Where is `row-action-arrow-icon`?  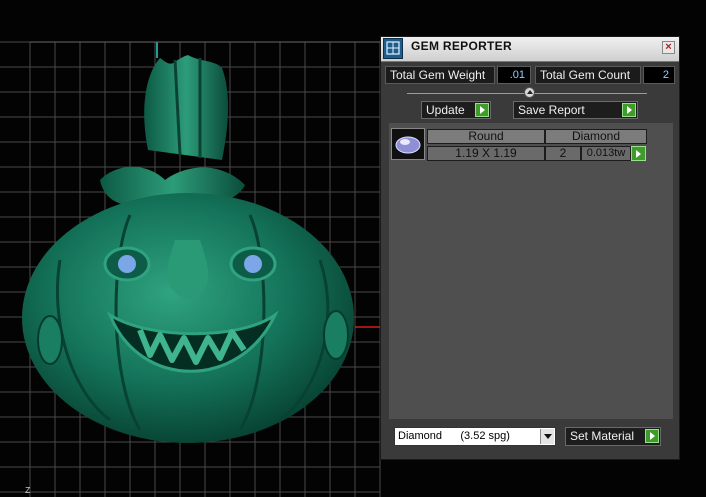 row-action-arrow-icon is located at coordinates (638, 153).